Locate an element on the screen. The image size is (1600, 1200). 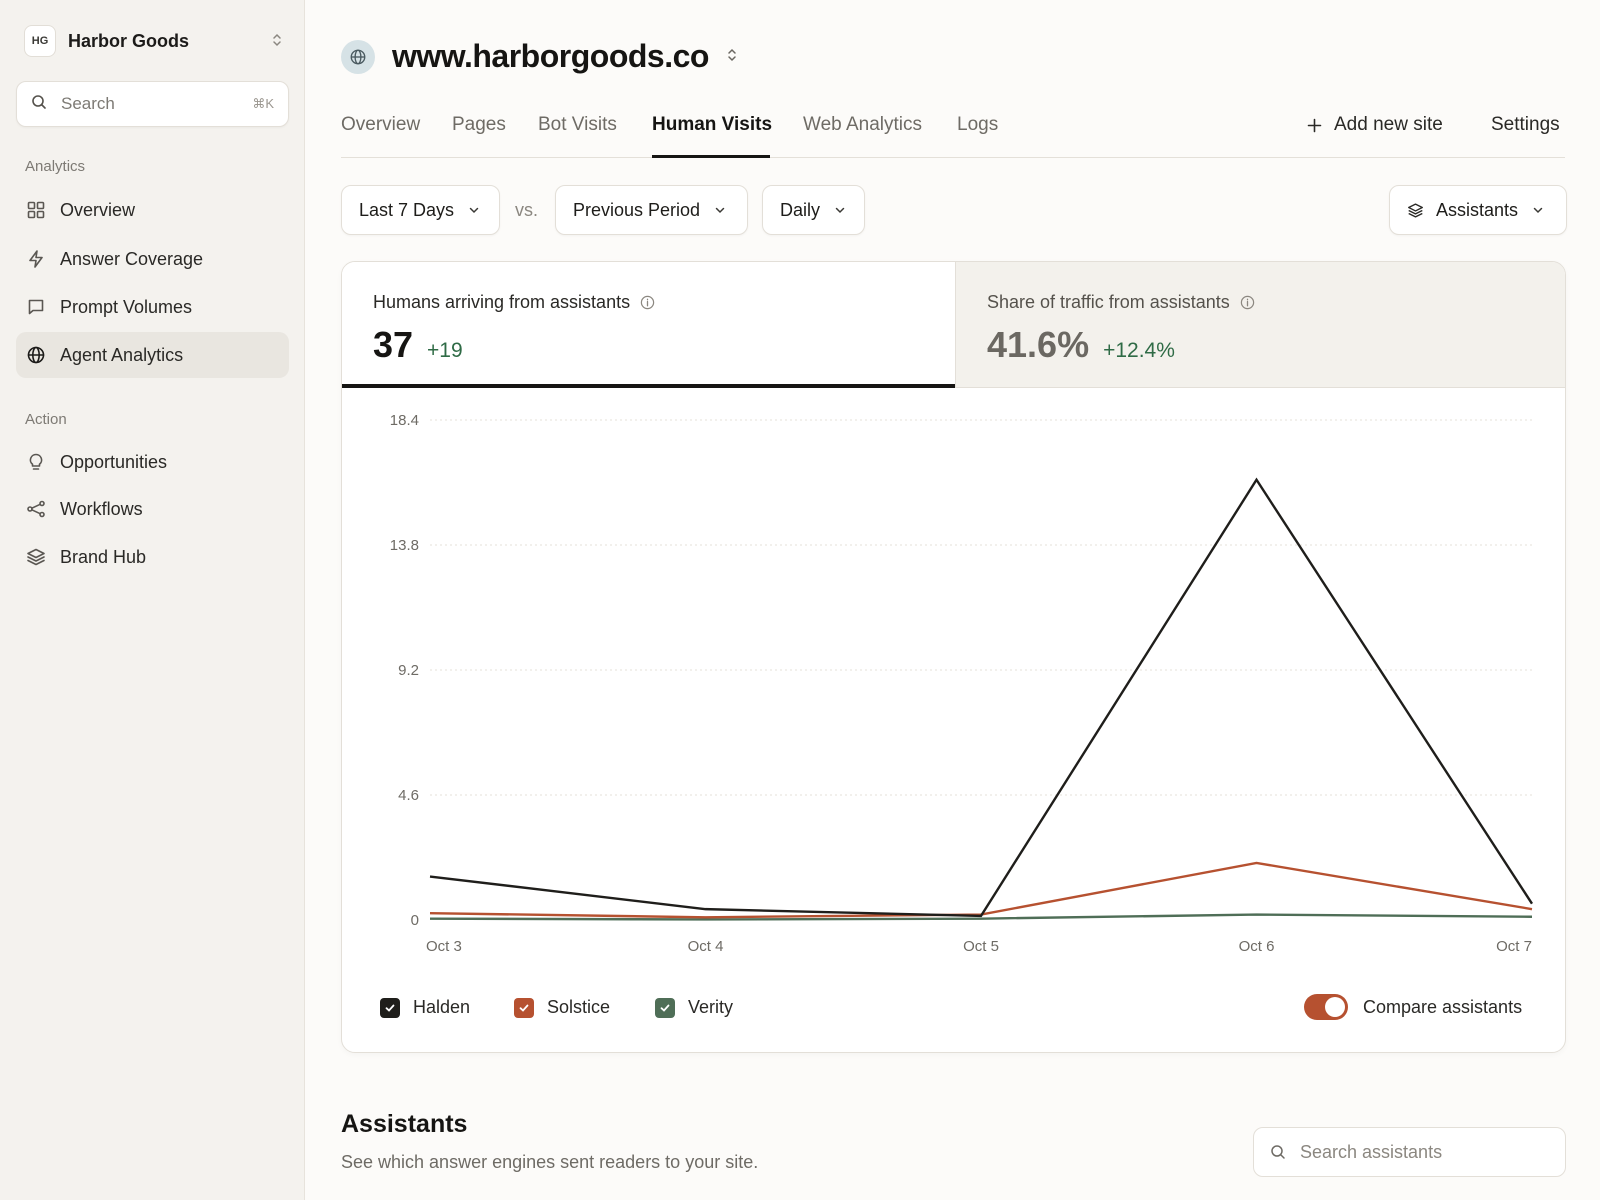
x-tick-label: Oct 4 is located at coordinates (706, 946).